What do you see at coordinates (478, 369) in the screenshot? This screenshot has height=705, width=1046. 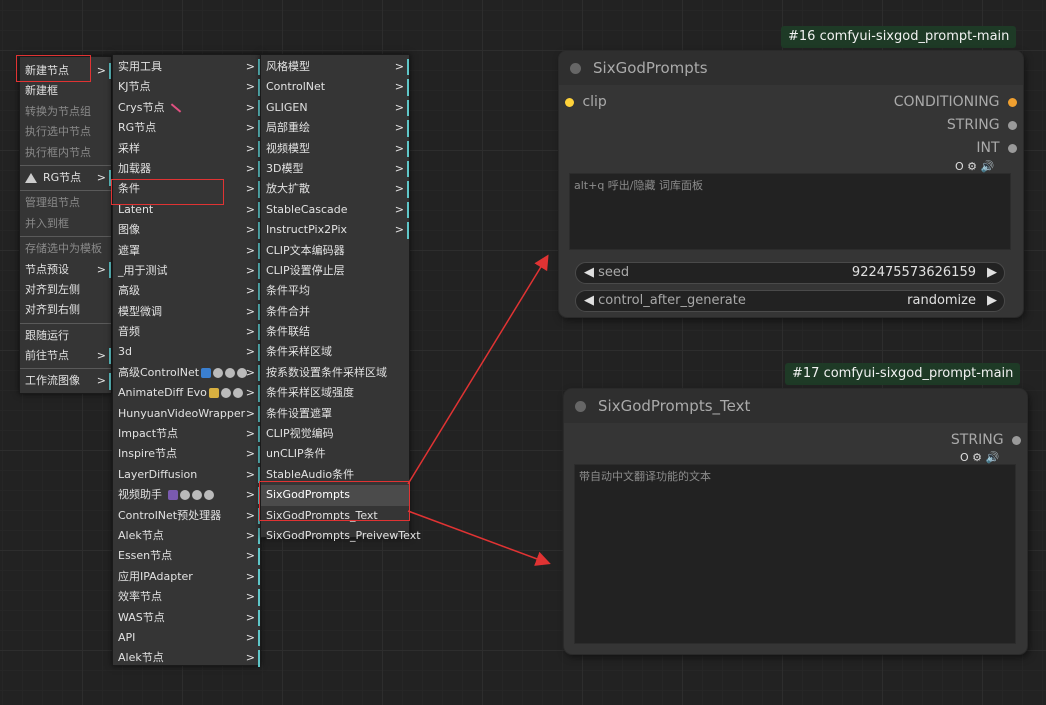 I see `arrow-to-node16` at bounding box center [478, 369].